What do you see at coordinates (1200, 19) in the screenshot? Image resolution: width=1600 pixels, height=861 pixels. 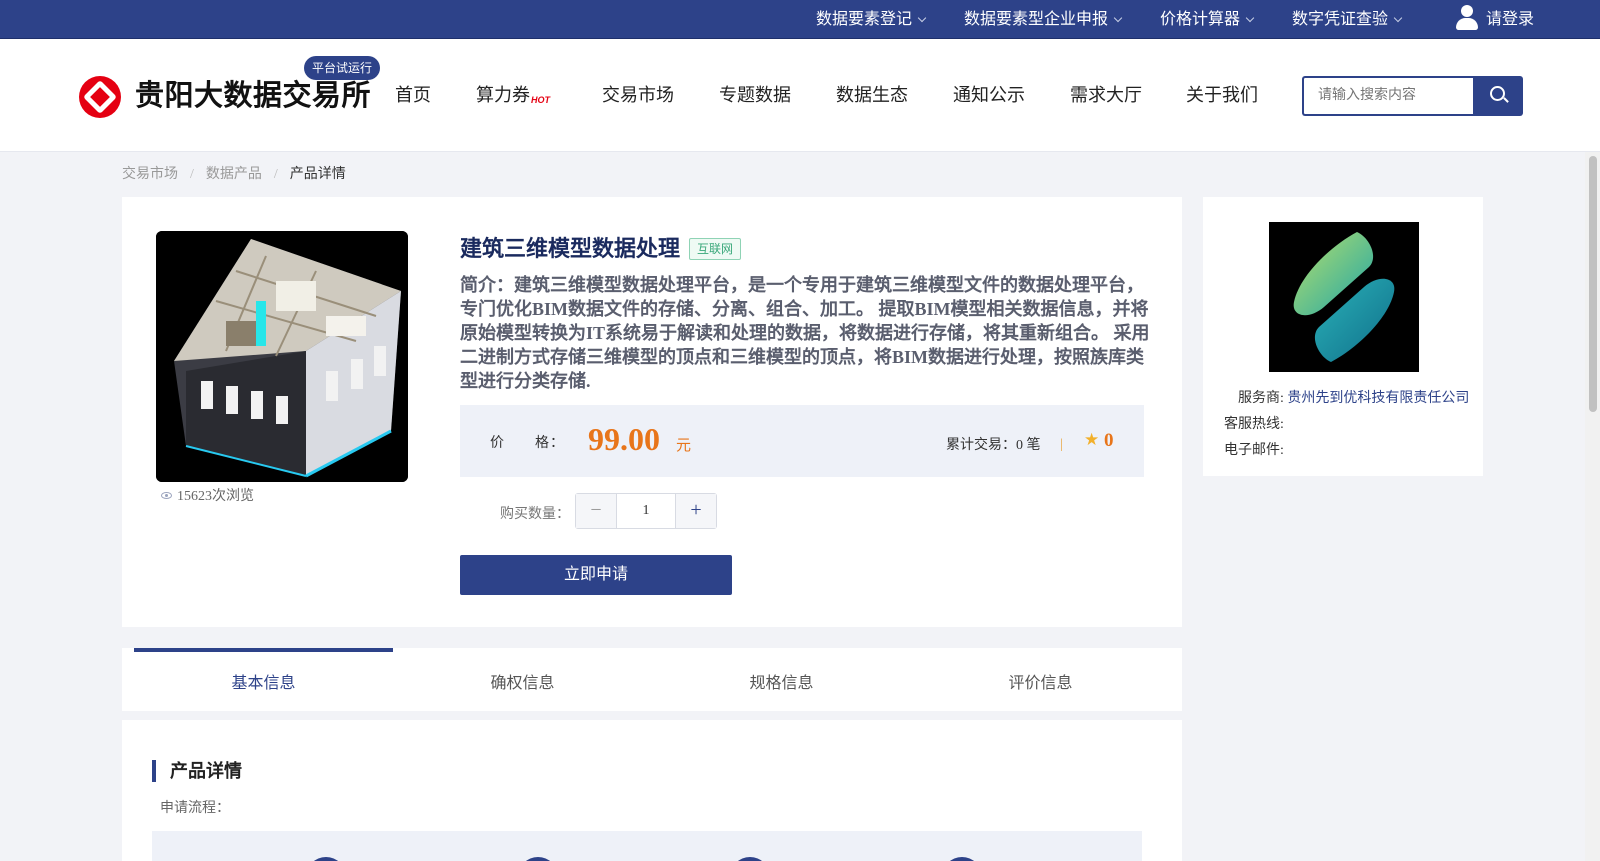 I see `topbar-item-label: 价格计算器` at bounding box center [1200, 19].